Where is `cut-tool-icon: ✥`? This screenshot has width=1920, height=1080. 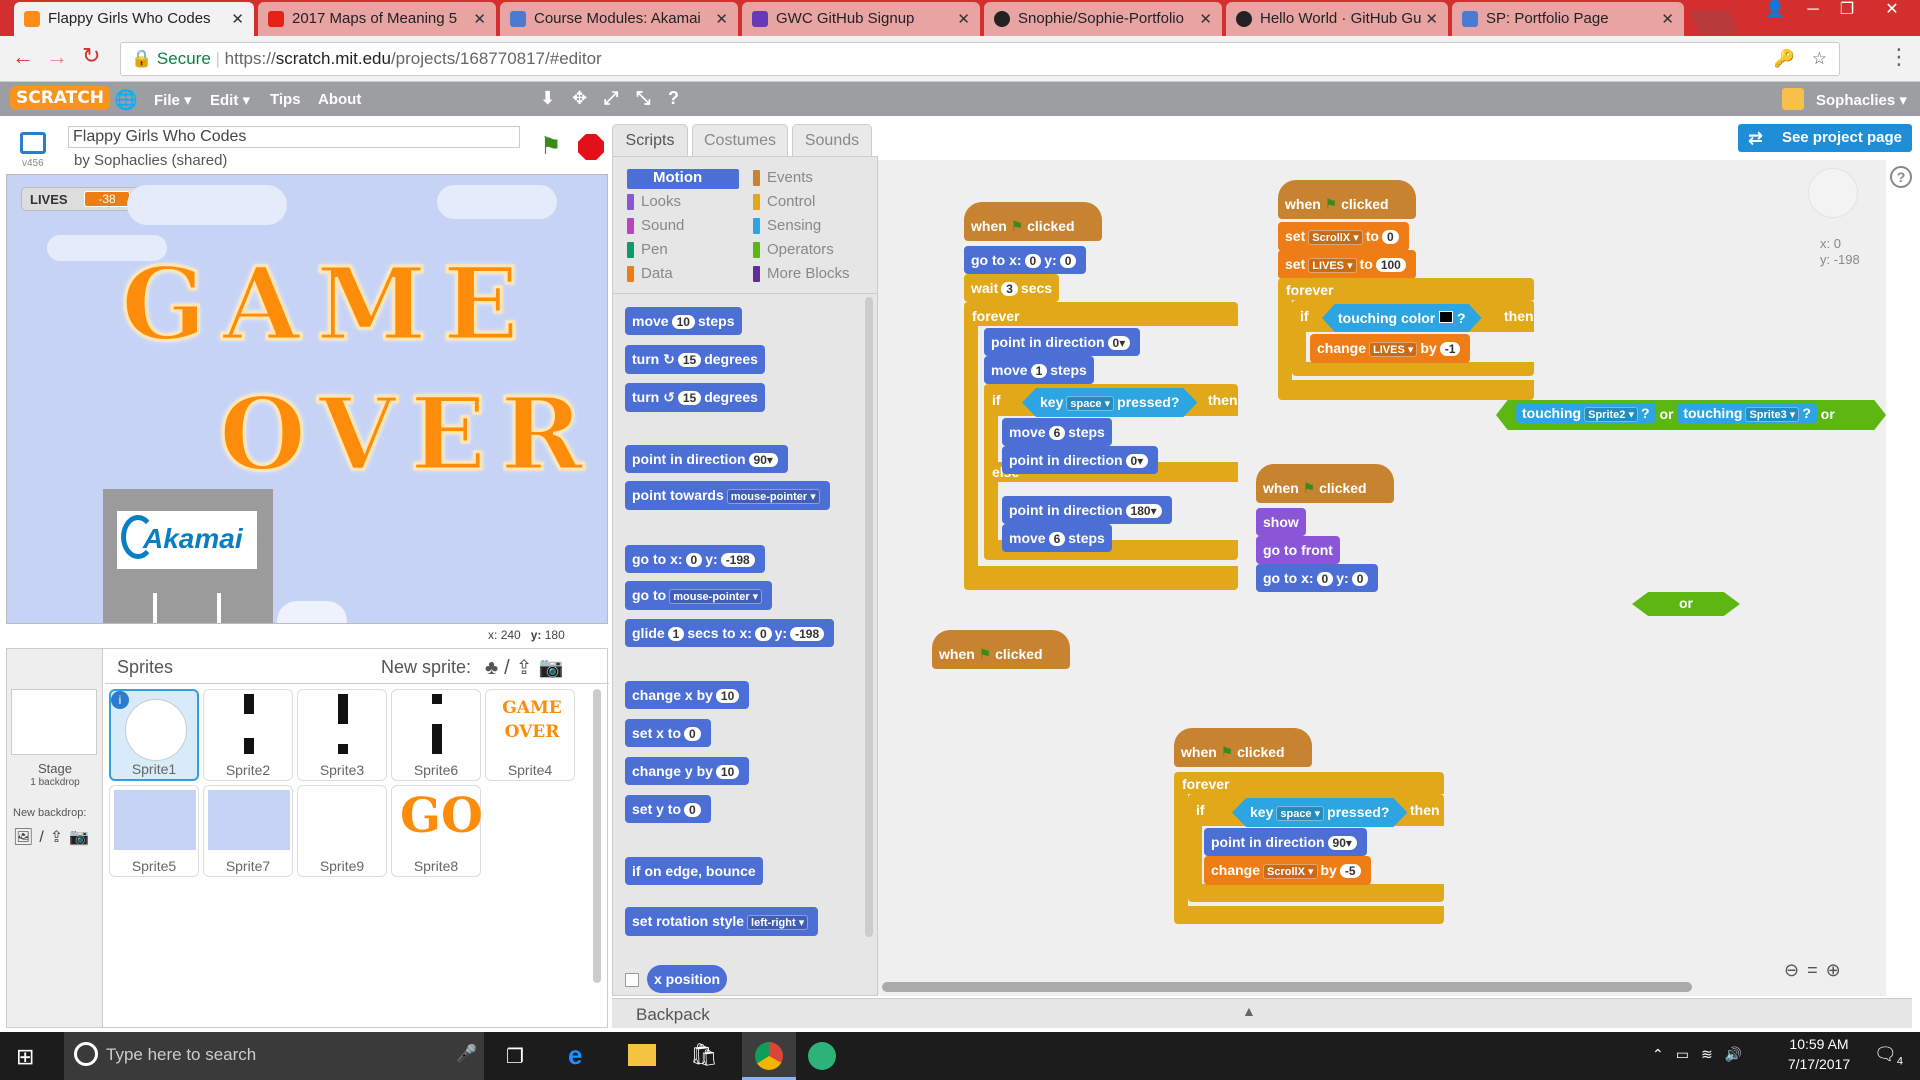
cut-tool-icon: ✥ is located at coordinates (579, 98).